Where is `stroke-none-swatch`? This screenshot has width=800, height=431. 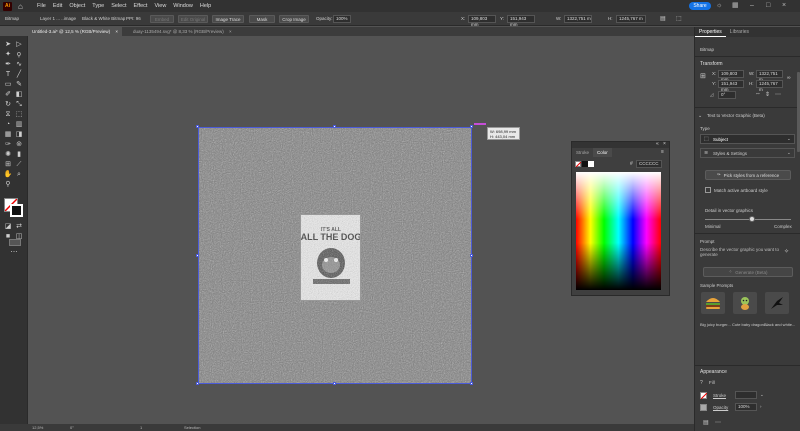 stroke-none-swatch is located at coordinates (704, 396).